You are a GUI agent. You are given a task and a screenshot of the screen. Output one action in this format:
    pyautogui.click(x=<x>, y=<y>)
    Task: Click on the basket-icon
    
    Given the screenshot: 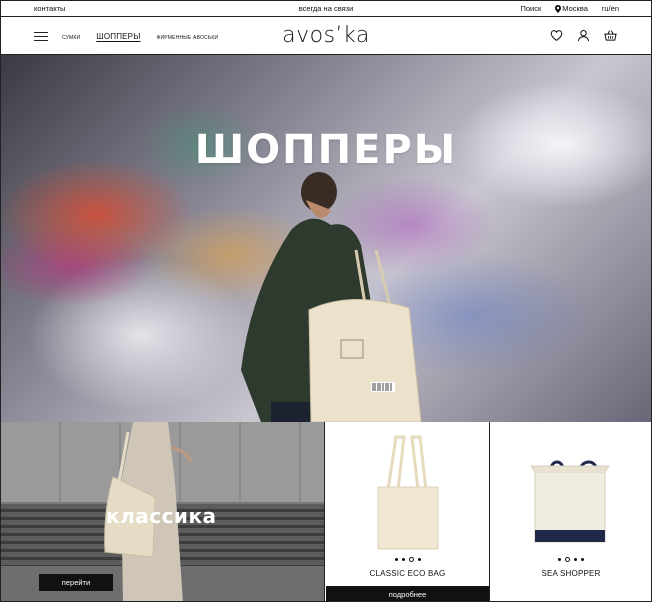 What is the action you would take?
    pyautogui.click(x=610, y=35)
    